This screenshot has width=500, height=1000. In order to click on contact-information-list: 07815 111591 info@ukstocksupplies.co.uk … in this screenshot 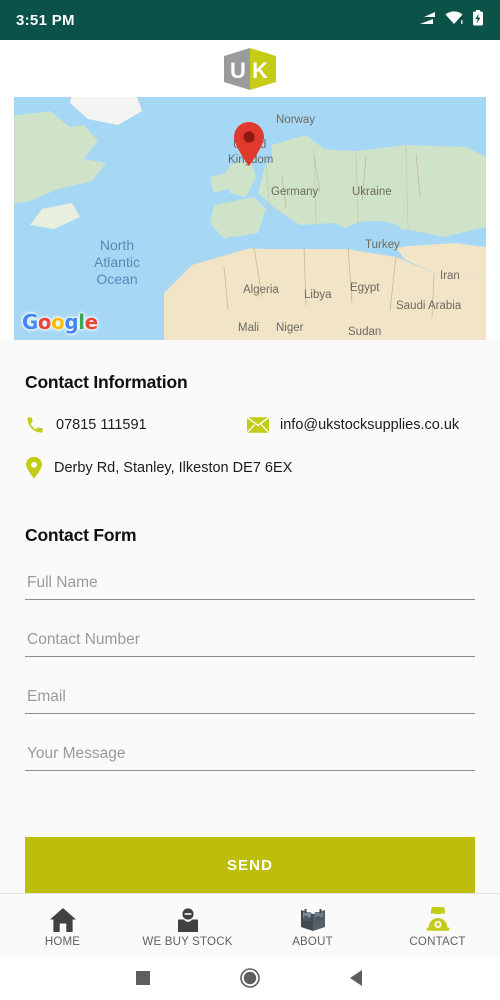, I will do `click(250, 447)`.